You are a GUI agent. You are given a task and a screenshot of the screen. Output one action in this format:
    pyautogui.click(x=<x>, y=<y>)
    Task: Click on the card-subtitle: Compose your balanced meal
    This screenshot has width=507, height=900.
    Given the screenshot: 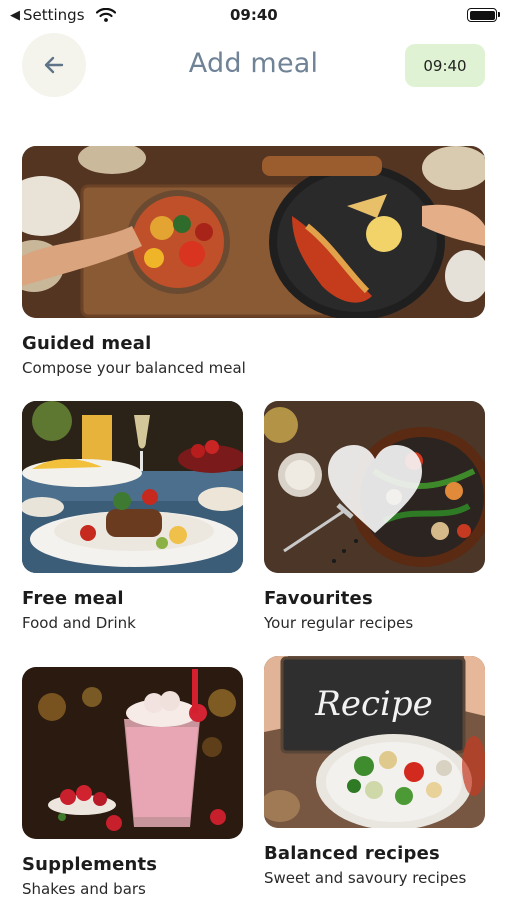 What is the action you would take?
    pyautogui.click(x=134, y=368)
    